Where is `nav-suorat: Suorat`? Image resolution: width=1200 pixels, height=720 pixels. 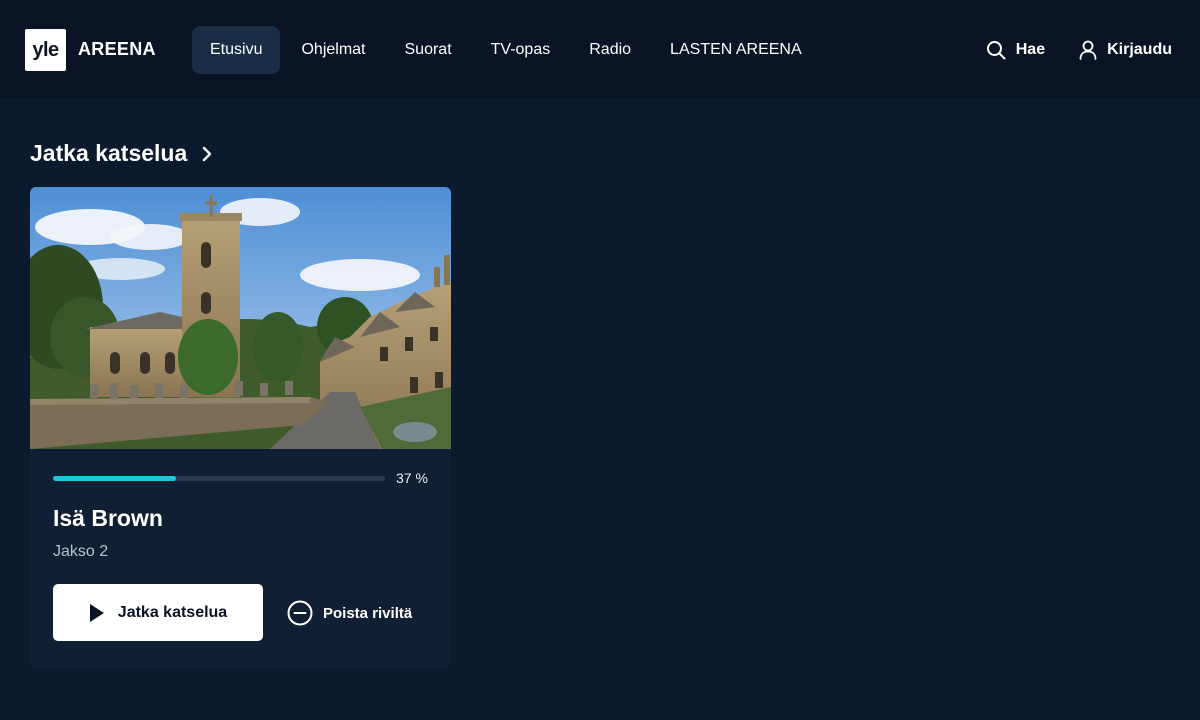 nav-suorat: Suorat is located at coordinates (428, 50).